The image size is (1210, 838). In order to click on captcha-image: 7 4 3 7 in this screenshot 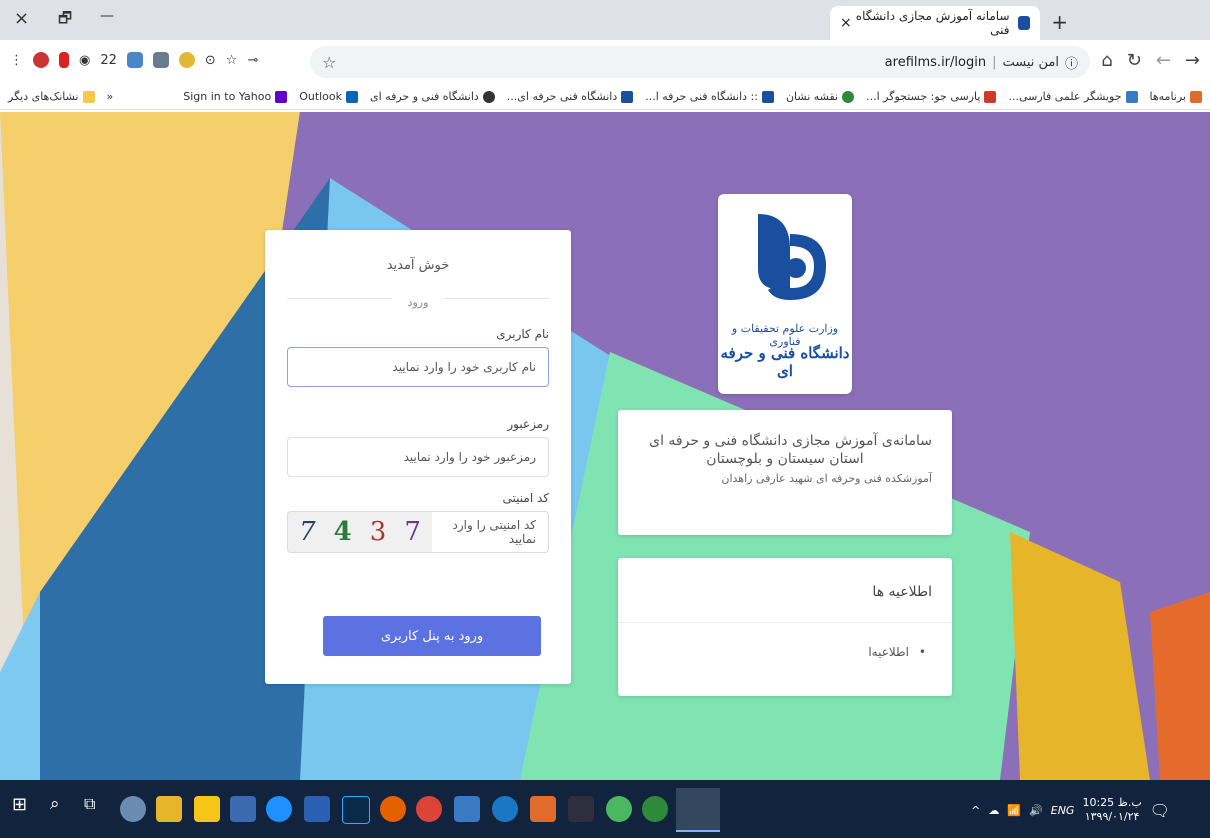, I will do `click(360, 532)`.